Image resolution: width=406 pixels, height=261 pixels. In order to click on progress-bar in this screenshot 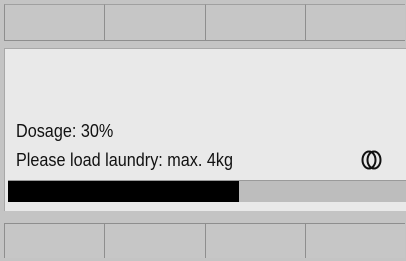, I will do `click(207, 191)`.